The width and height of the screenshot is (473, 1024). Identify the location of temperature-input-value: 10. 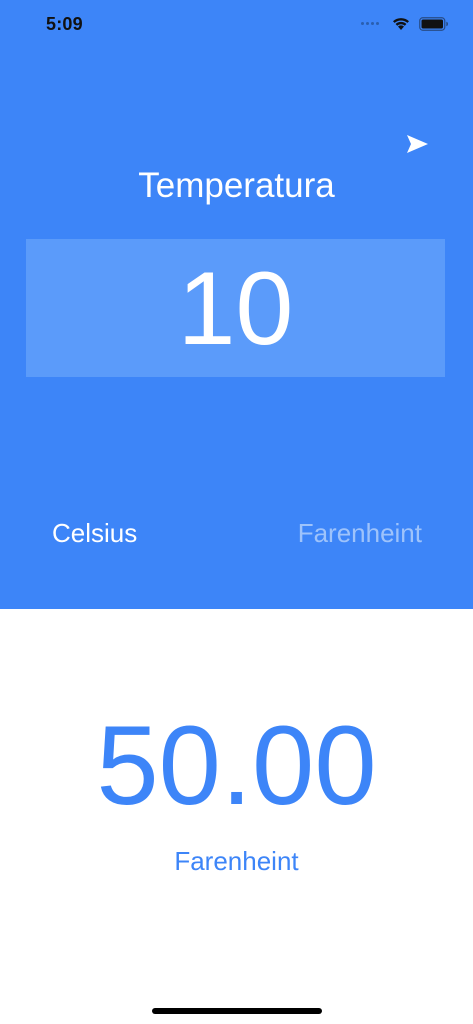
(235, 309).